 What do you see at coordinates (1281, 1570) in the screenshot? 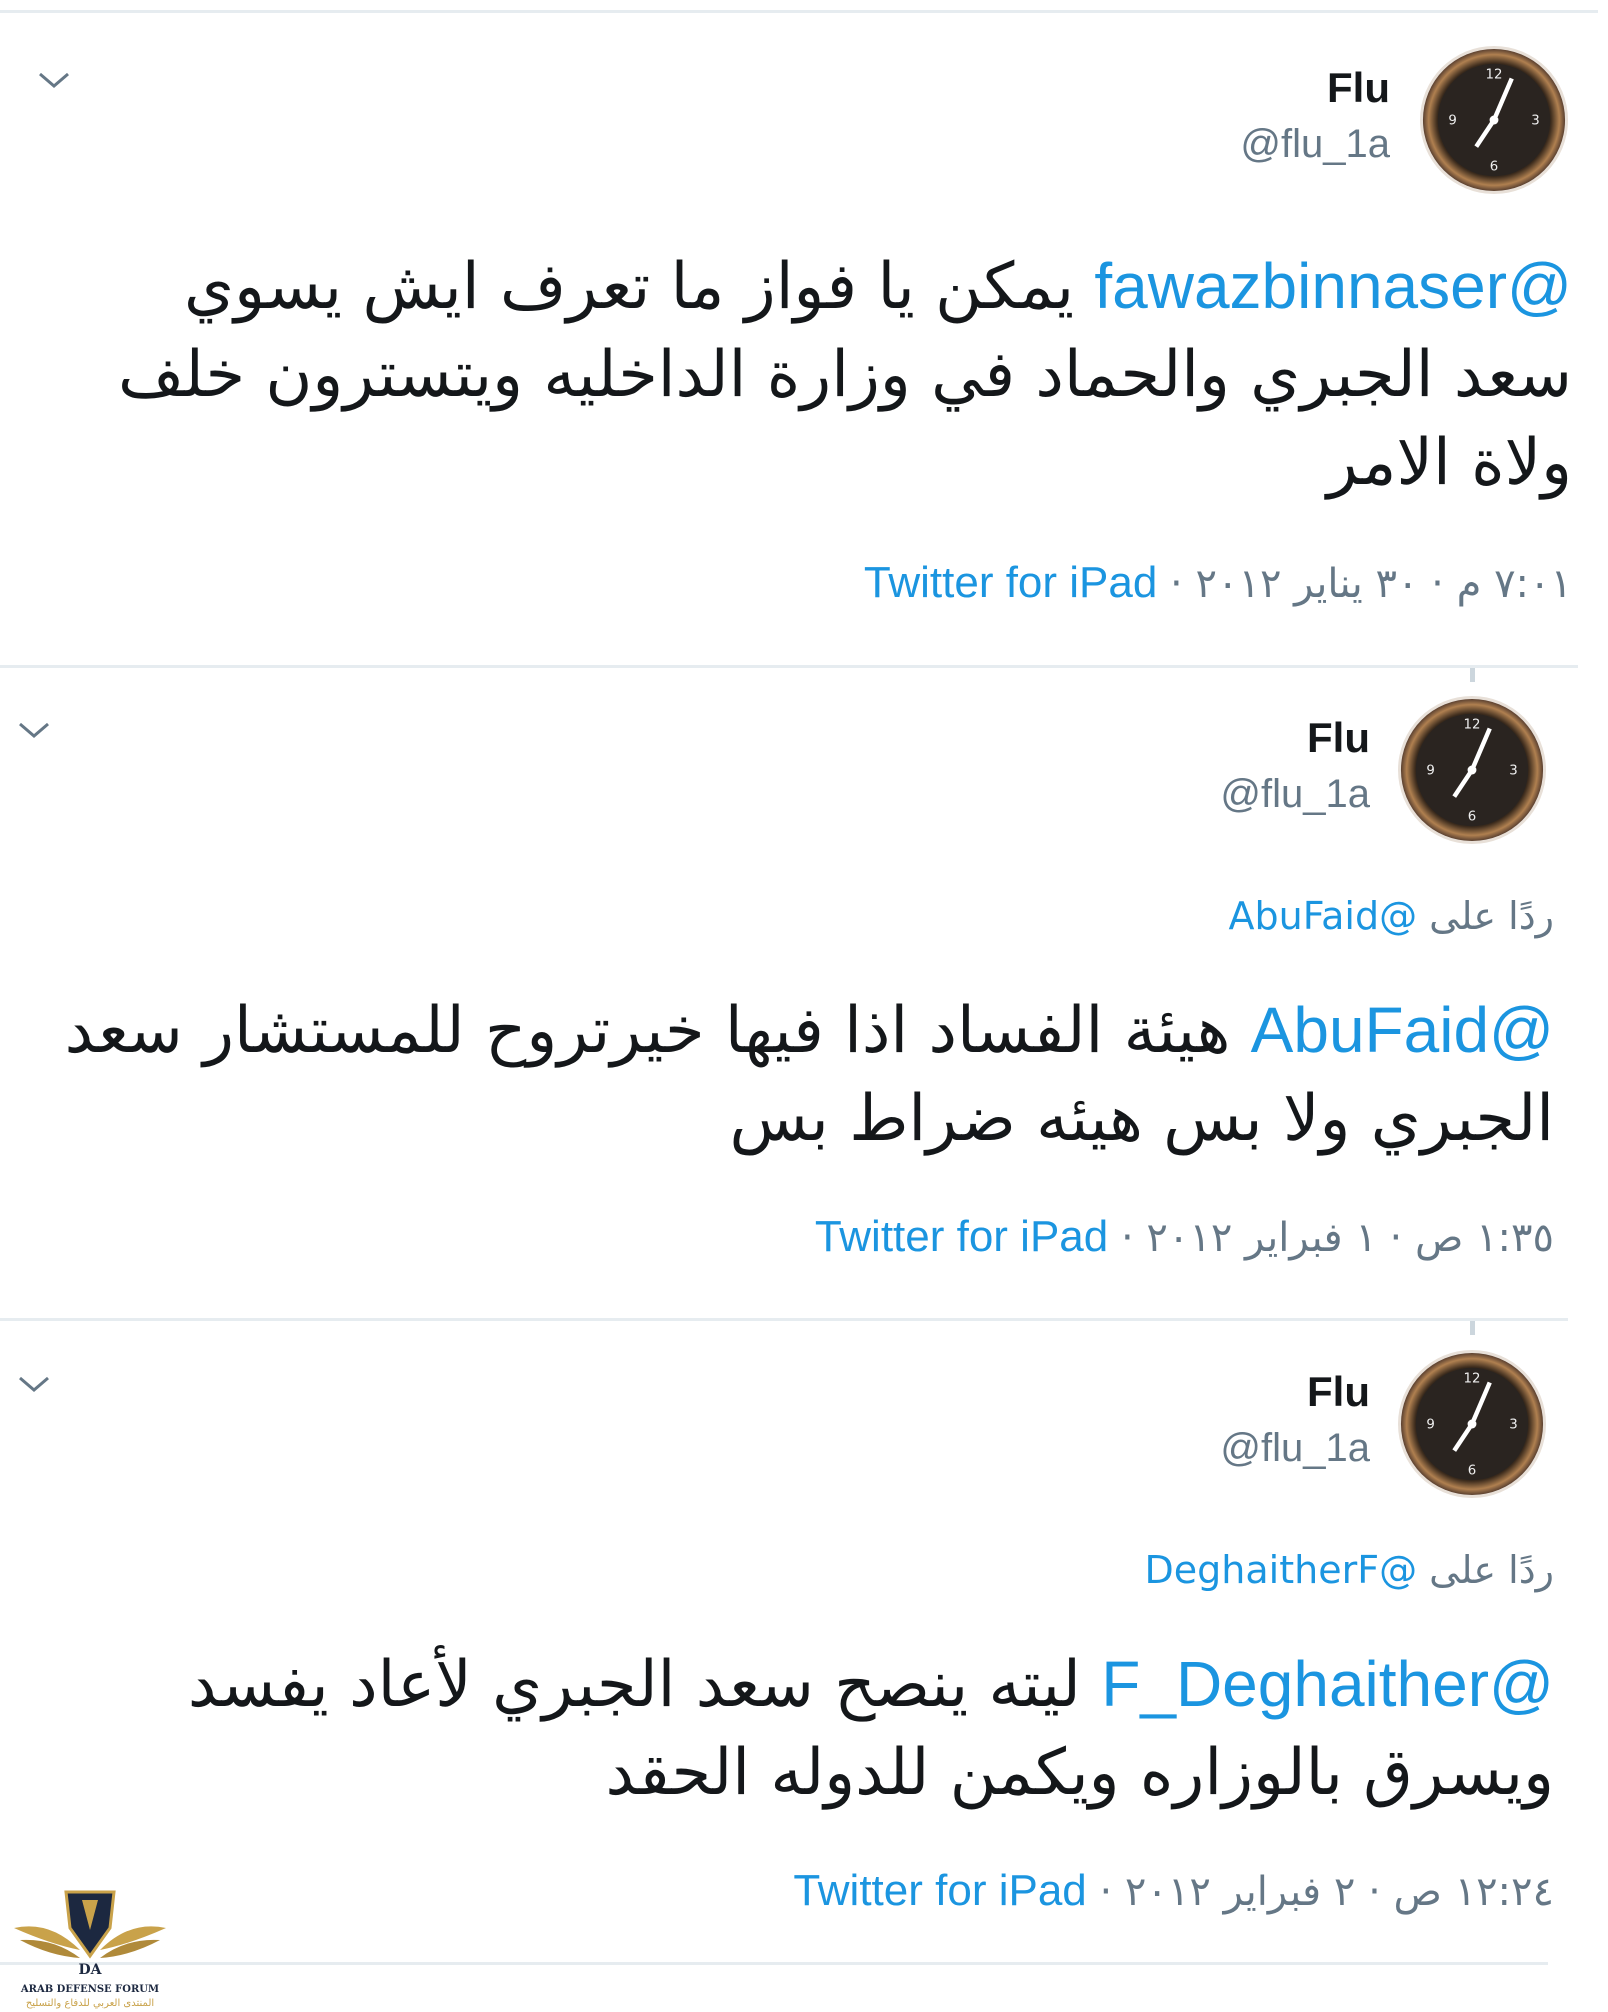
I see `reply-mention-link: @DeghaitherF` at bounding box center [1281, 1570].